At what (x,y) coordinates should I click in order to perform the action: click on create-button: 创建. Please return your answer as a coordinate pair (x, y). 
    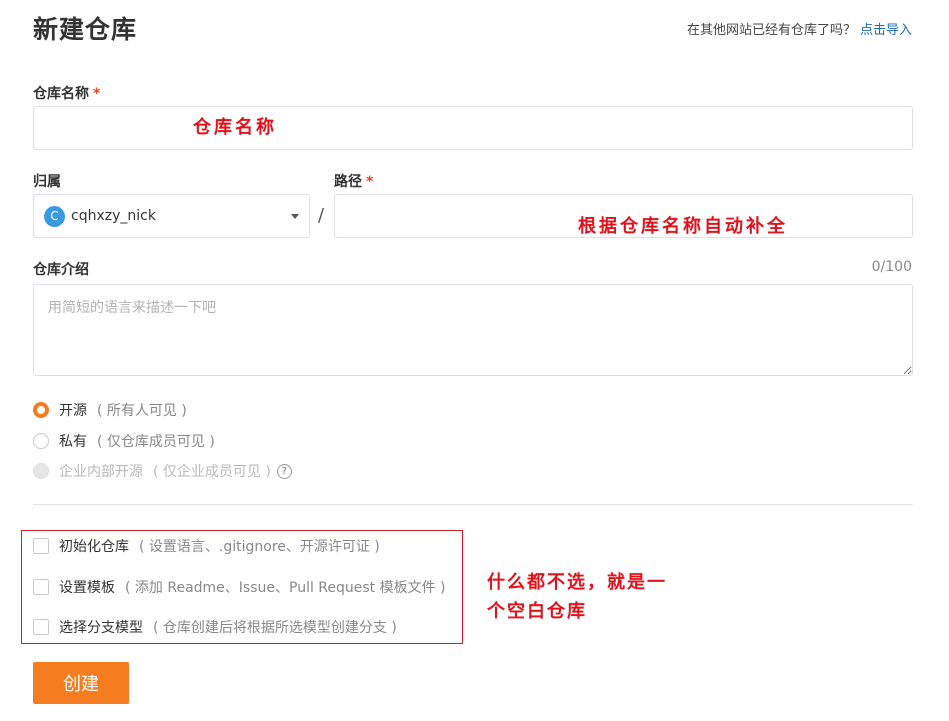
    Looking at the image, I should click on (81, 683).